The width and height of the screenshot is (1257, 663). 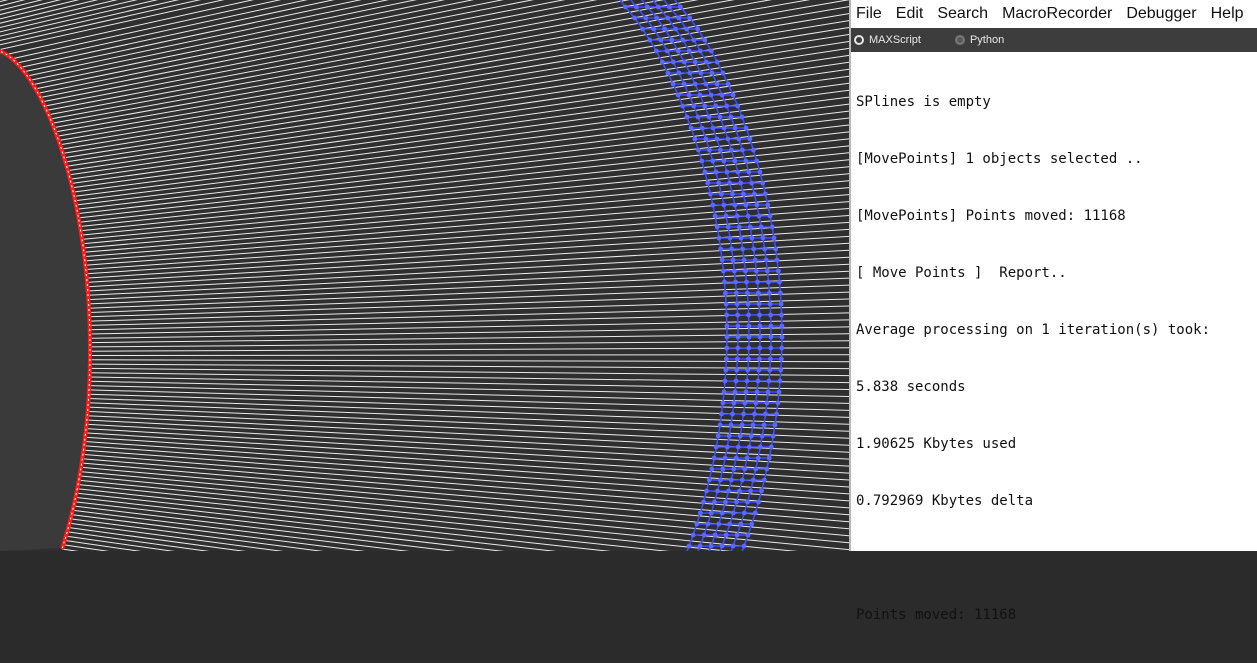 What do you see at coordinates (1231, 14) in the screenshot?
I see `menu-help: Help` at bounding box center [1231, 14].